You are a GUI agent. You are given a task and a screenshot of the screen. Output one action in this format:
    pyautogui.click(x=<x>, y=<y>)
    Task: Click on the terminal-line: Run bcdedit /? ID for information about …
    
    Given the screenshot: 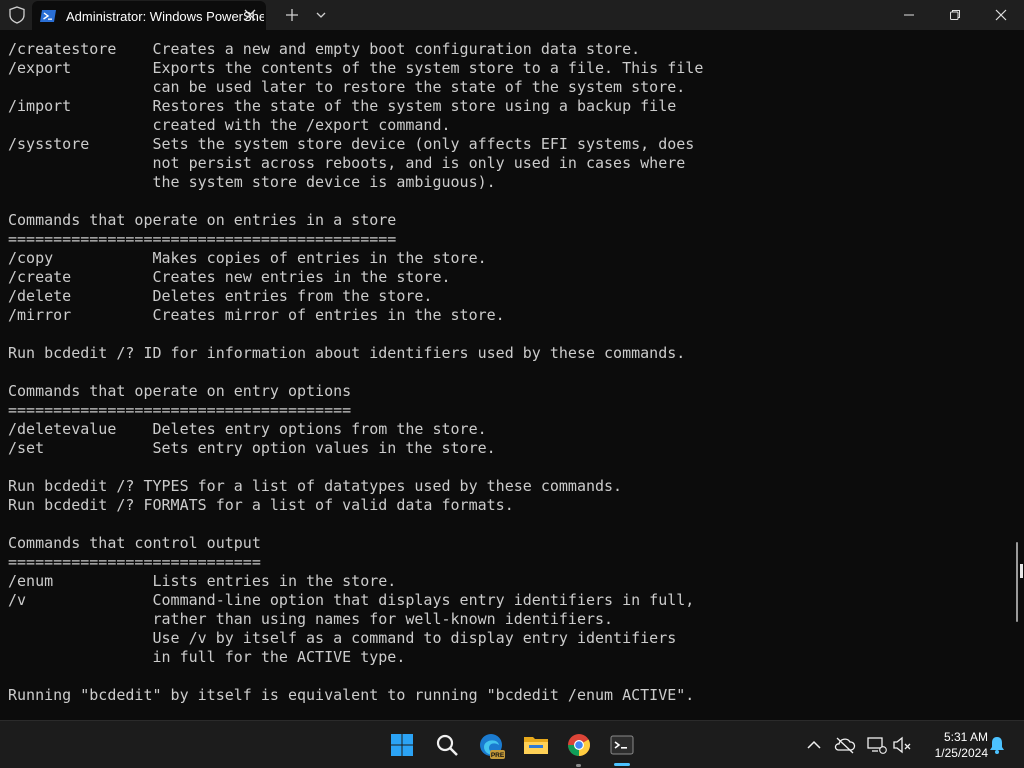 What is the action you would take?
    pyautogui.click(x=347, y=353)
    